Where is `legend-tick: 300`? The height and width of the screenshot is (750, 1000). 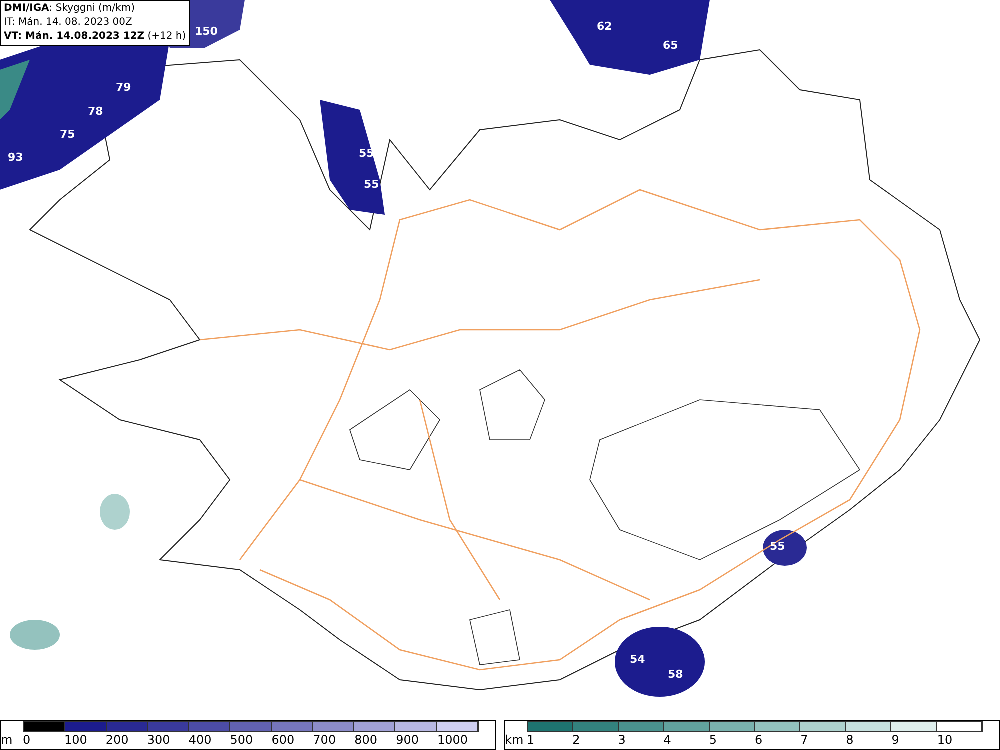
legend-tick: 300 is located at coordinates (159, 740).